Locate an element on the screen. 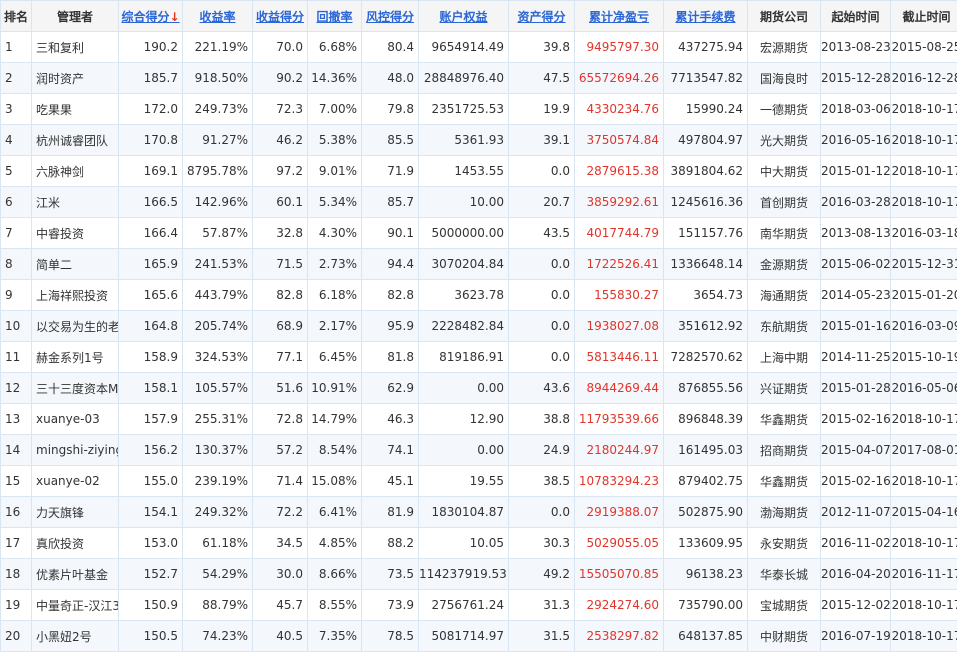 The height and width of the screenshot is (652, 957). cell-drawdown: 6.68% is located at coordinates (335, 47).